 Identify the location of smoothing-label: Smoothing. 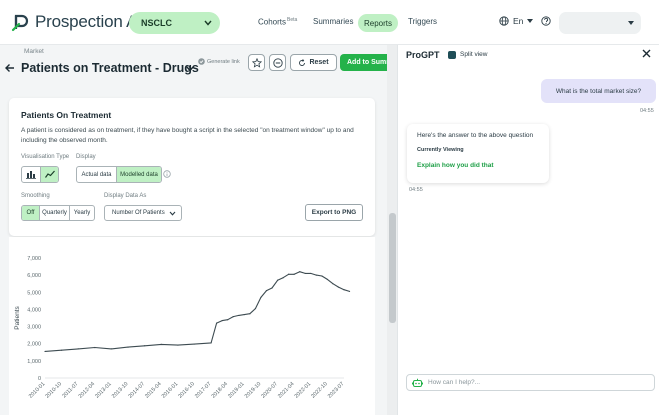
(35, 196).